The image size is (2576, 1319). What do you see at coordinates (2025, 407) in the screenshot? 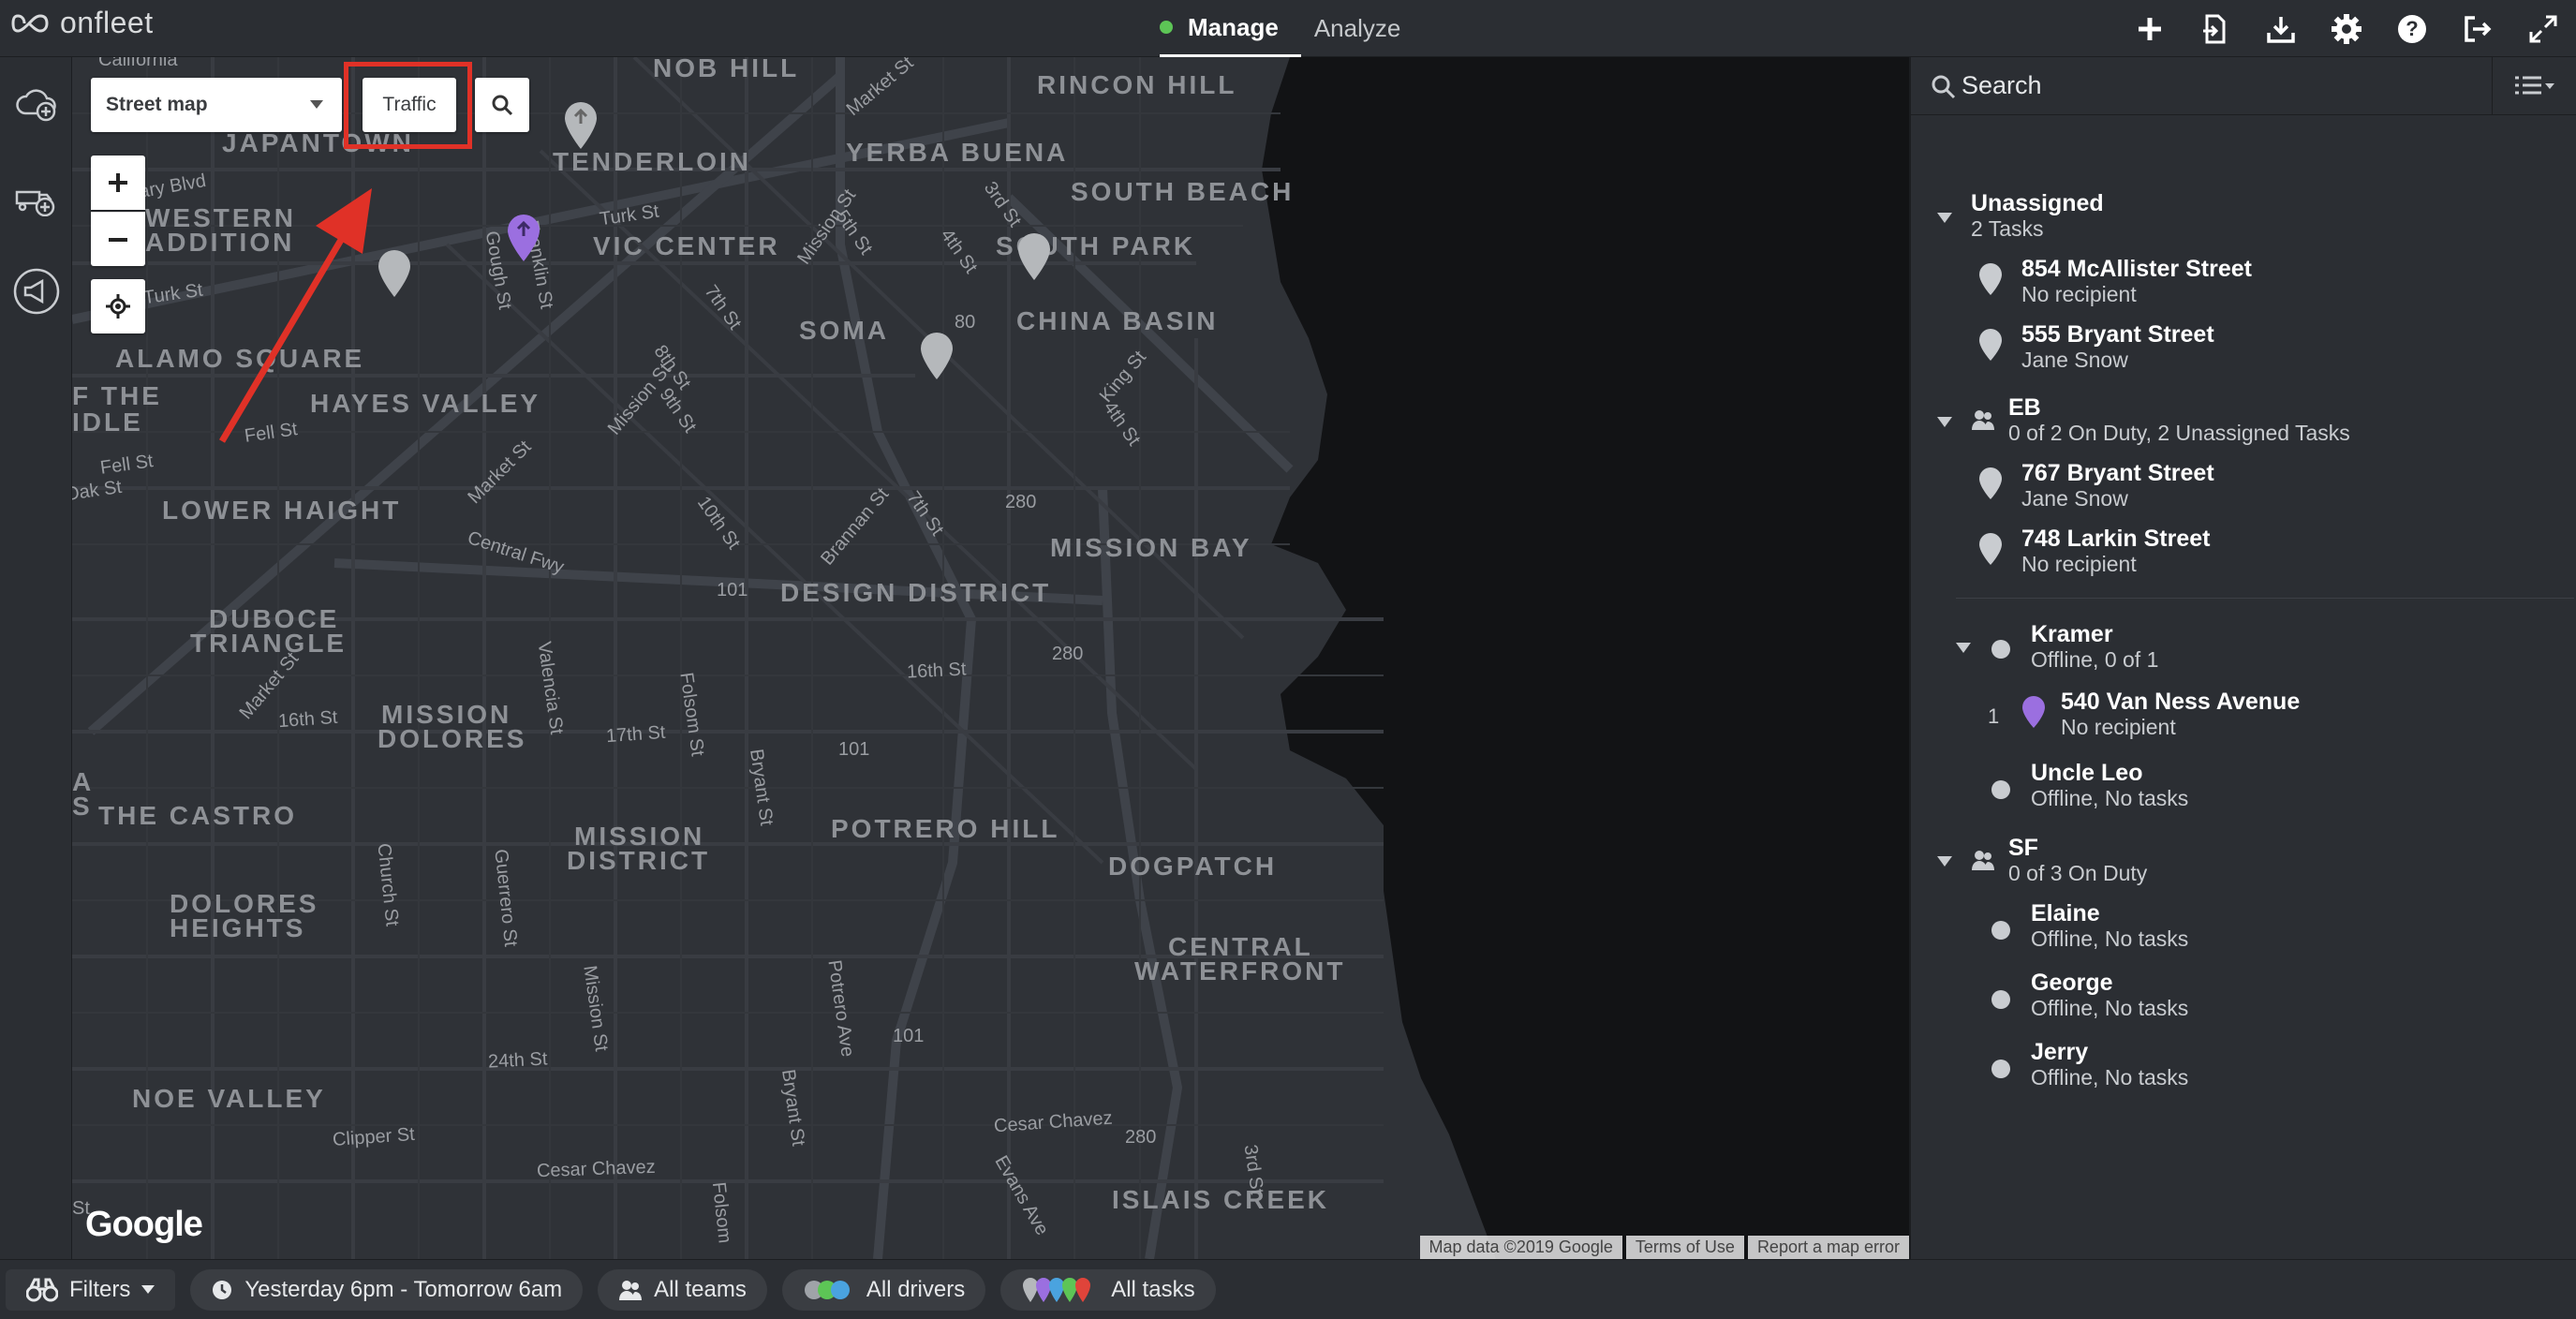
I see `team-name: EB` at bounding box center [2025, 407].